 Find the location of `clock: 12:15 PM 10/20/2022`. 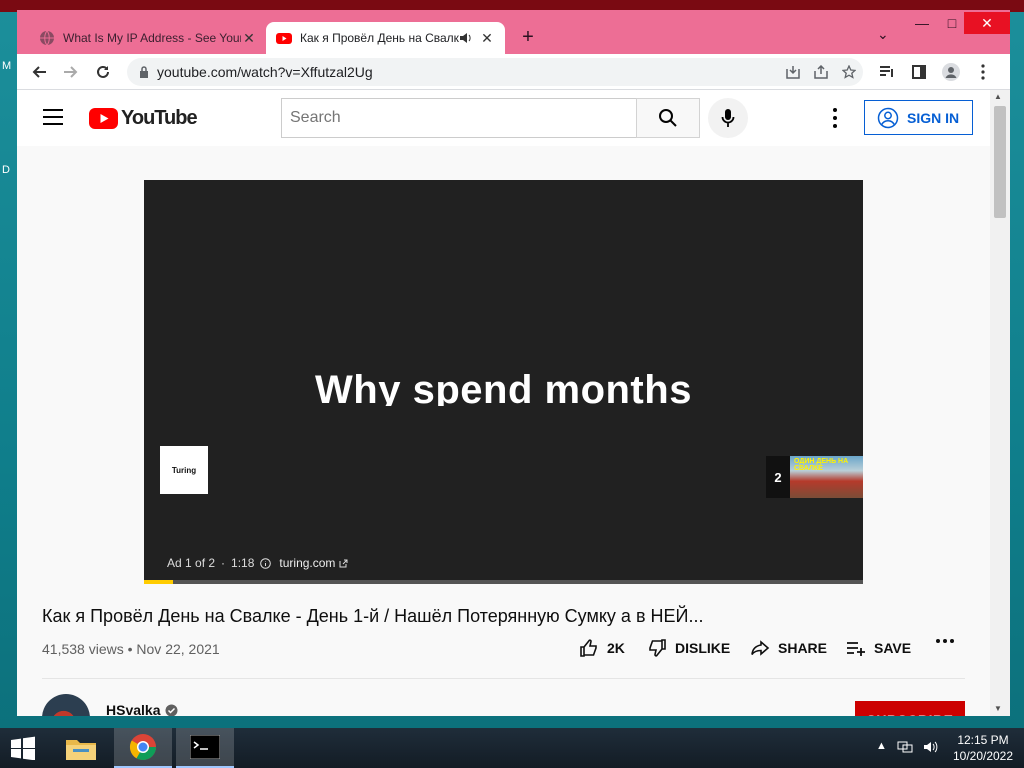

clock: 12:15 PM 10/20/2022 is located at coordinates (983, 748).